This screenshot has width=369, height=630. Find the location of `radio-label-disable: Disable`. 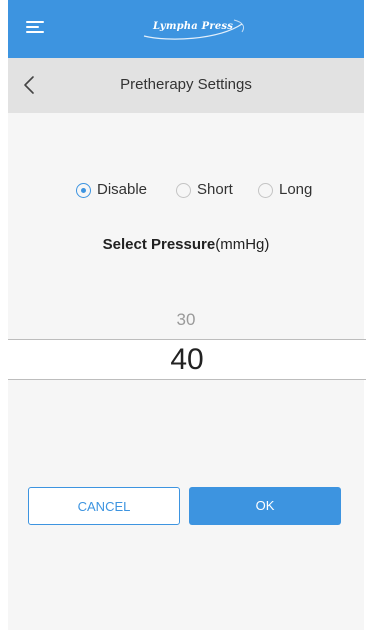

radio-label-disable: Disable is located at coordinates (122, 189).